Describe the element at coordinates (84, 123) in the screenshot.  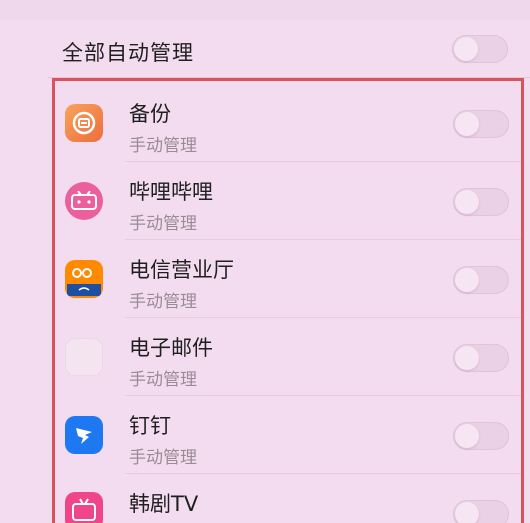
I see `backup-icon` at that location.